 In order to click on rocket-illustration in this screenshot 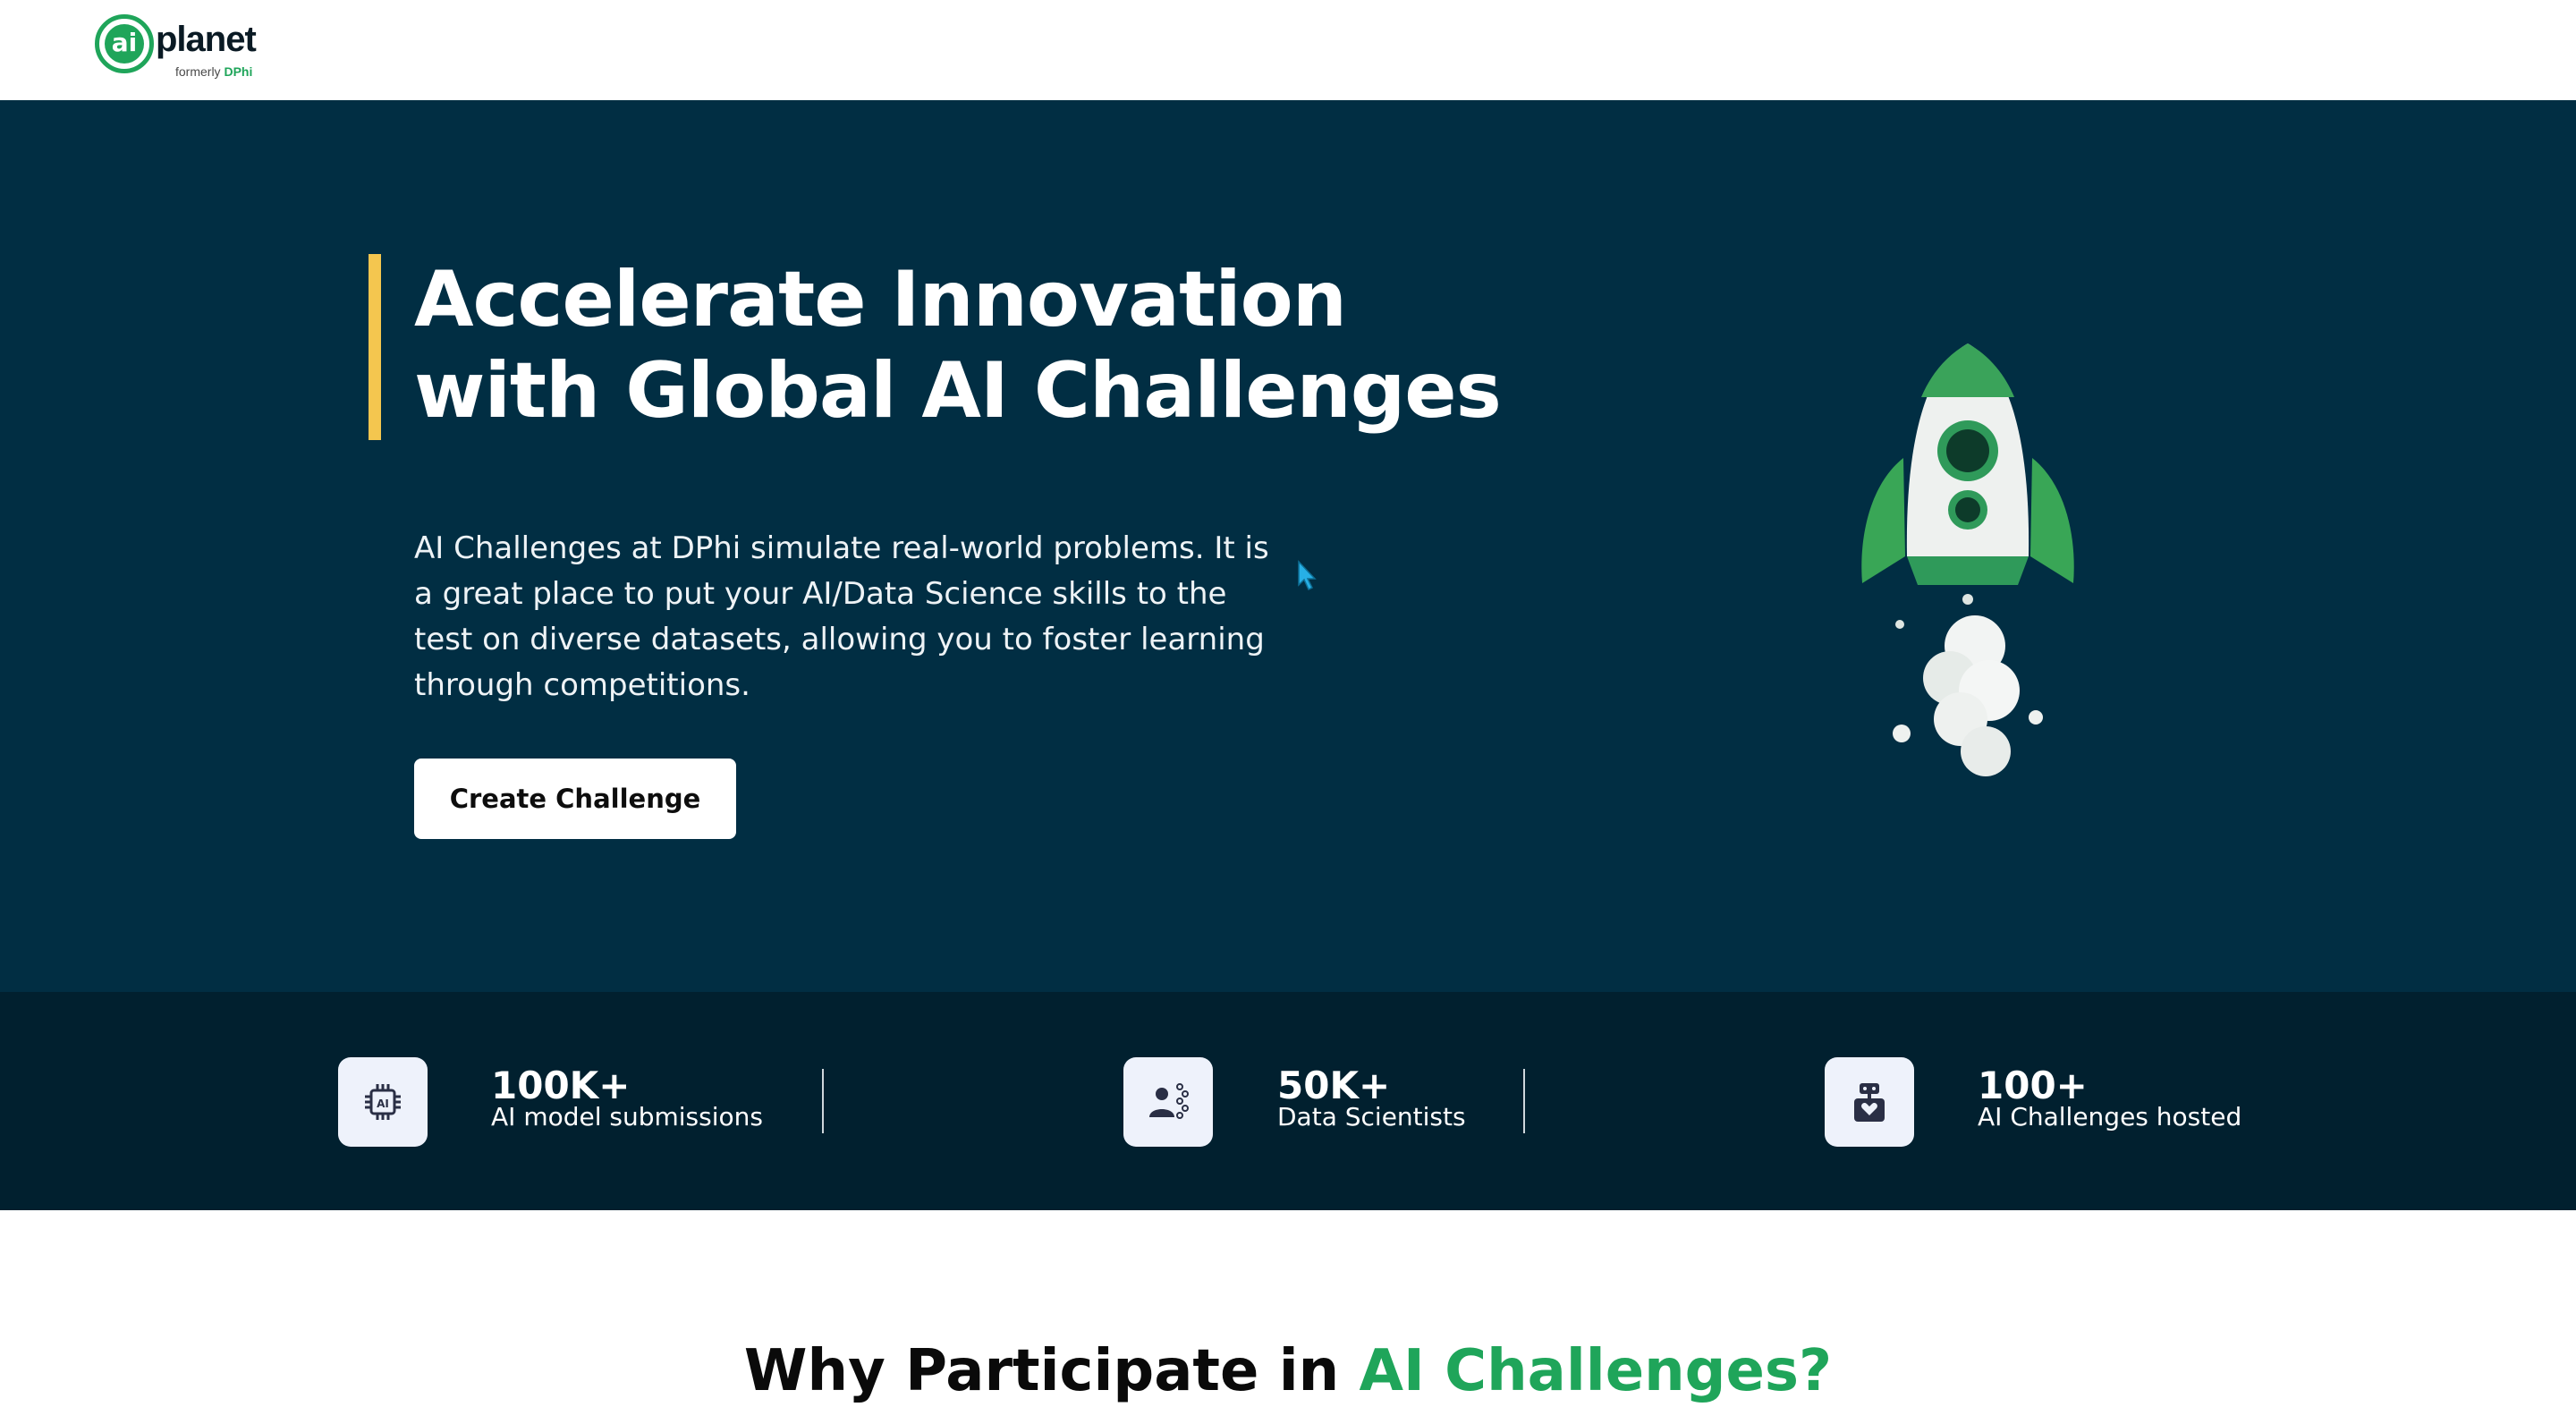, I will do `click(1967, 559)`.